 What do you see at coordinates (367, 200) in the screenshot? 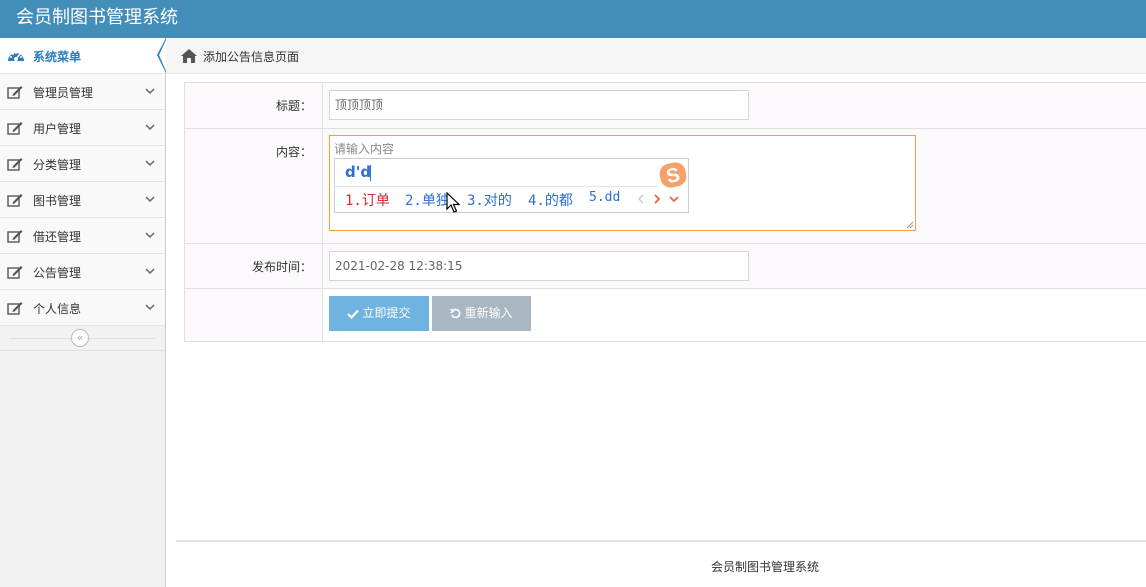
I see `ime-candidate: 1.订单` at bounding box center [367, 200].